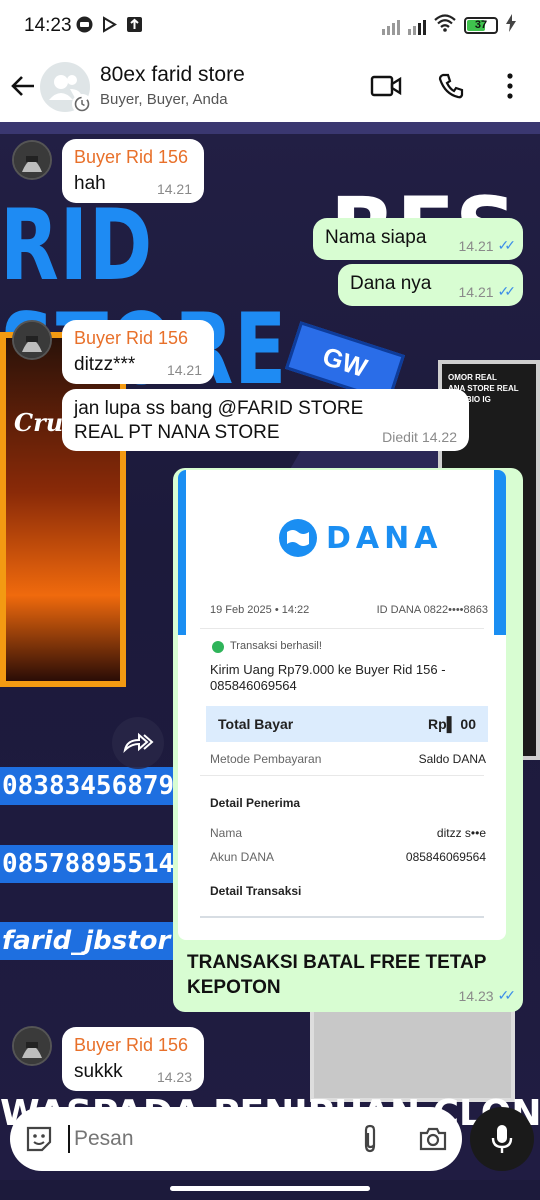 The width and height of the screenshot is (540, 1200). Describe the element at coordinates (445, 25) in the screenshot. I see `wifi-icon` at that location.